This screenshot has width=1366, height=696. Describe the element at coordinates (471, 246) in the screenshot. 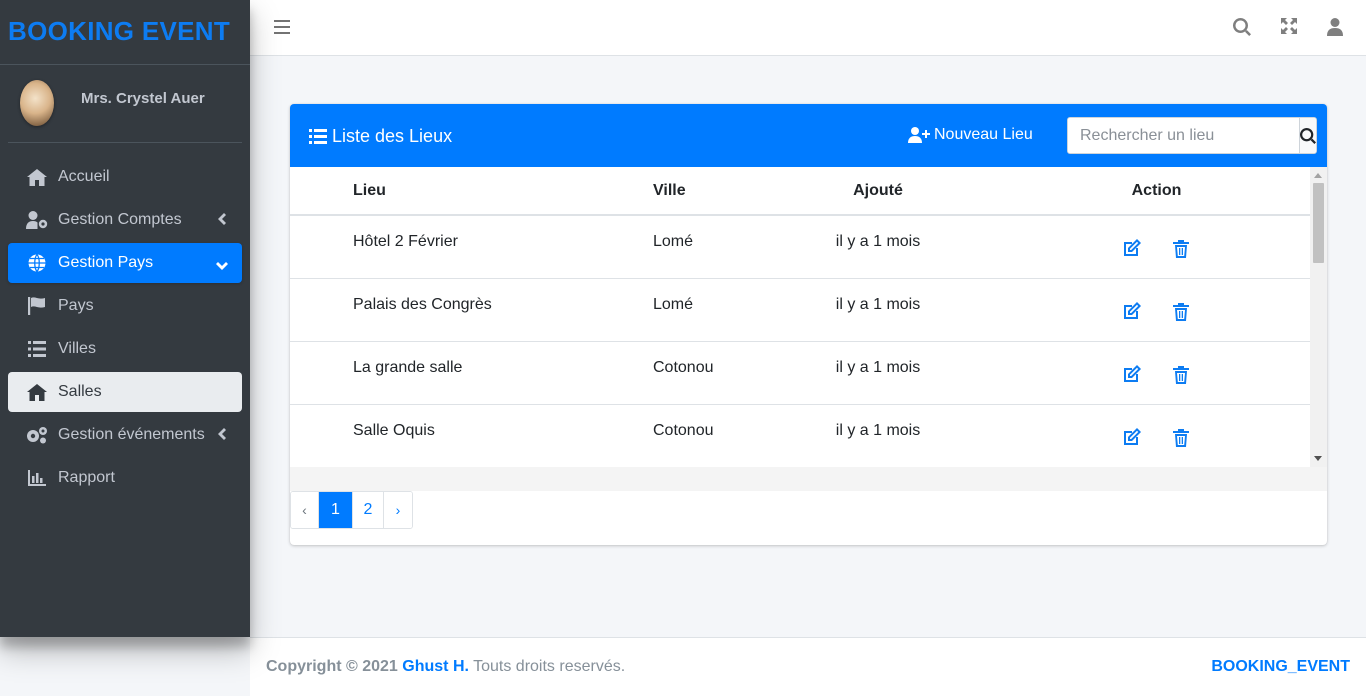

I see `cell-lieu: Hôtel 2 Février` at that location.